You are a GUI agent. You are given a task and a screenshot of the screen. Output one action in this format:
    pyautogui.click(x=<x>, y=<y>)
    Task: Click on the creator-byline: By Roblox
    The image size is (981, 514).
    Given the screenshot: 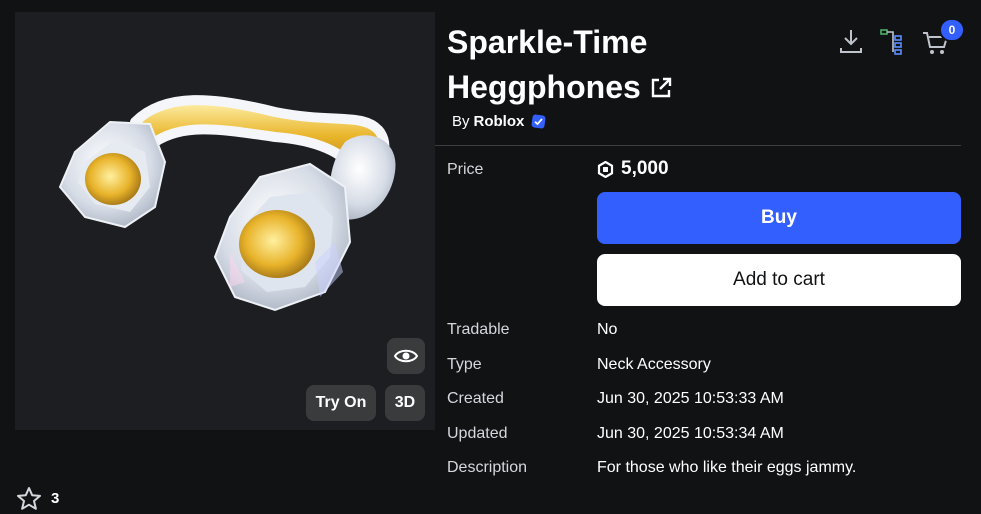 What is the action you would take?
    pyautogui.click(x=499, y=121)
    